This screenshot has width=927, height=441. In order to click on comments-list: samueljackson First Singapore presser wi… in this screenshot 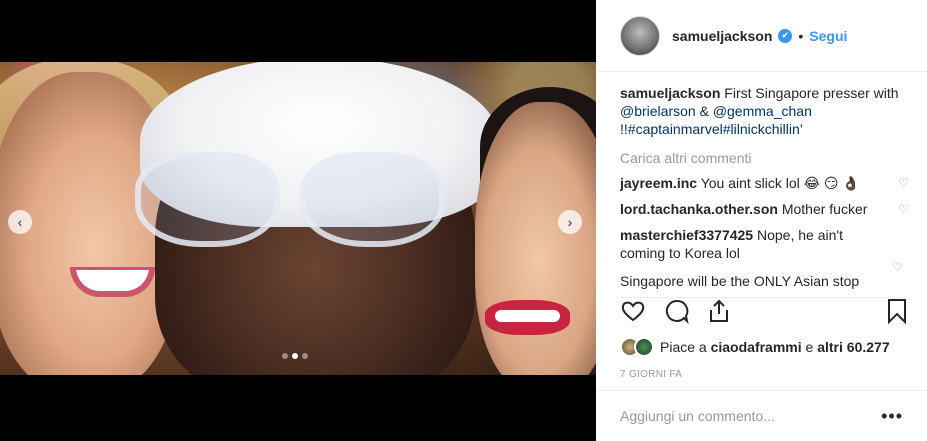, I will do `click(765, 186)`.